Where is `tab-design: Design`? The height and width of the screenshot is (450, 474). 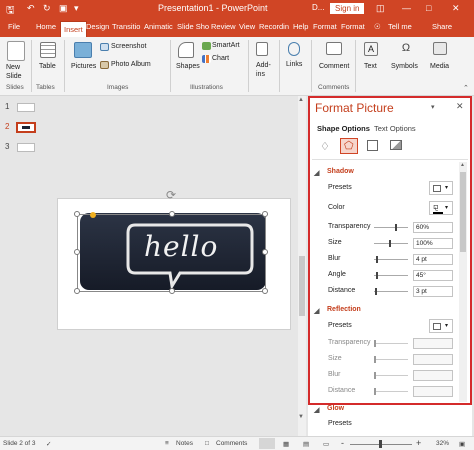 tab-design: Design is located at coordinates (97, 26).